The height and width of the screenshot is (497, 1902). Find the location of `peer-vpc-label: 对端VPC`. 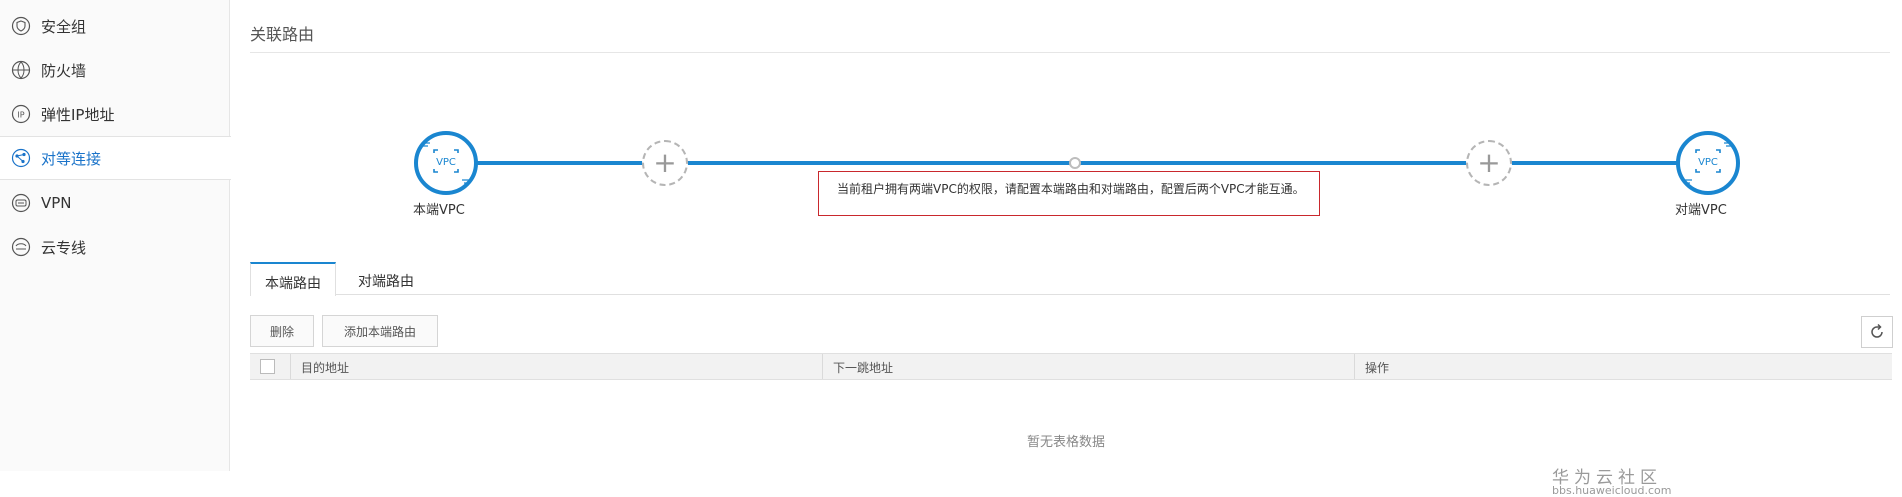

peer-vpc-label: 对端VPC is located at coordinates (1701, 210).